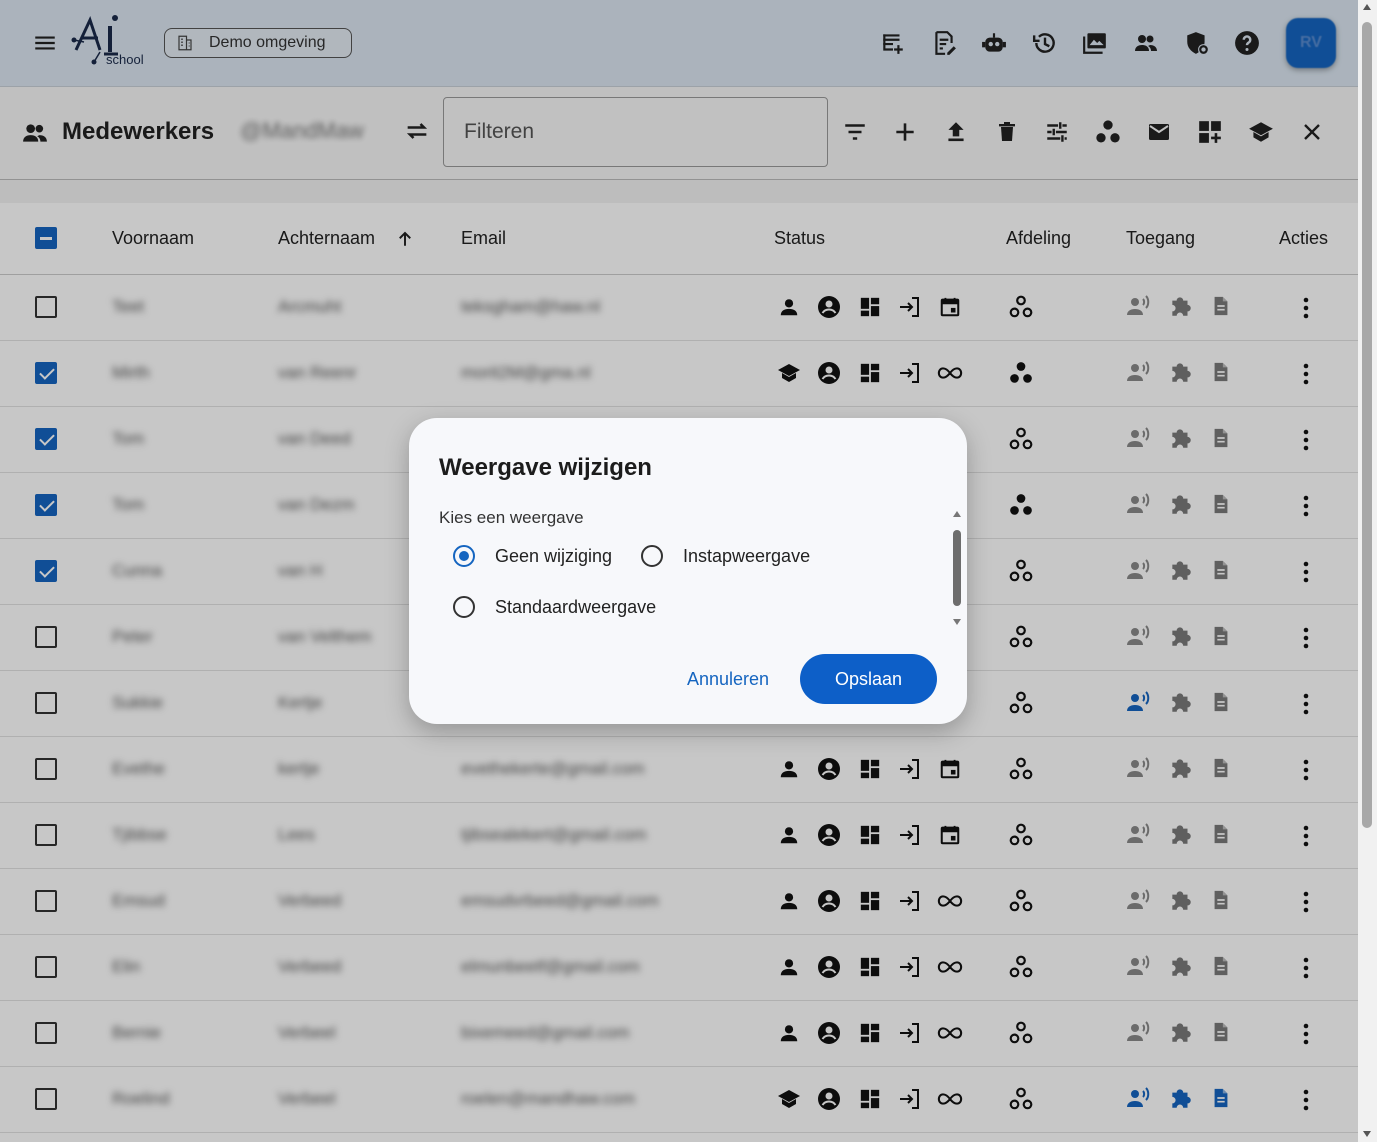 The height and width of the screenshot is (1142, 1377). What do you see at coordinates (746, 556) in the screenshot?
I see `radio-label-instapweergave: Instapweergave` at bounding box center [746, 556].